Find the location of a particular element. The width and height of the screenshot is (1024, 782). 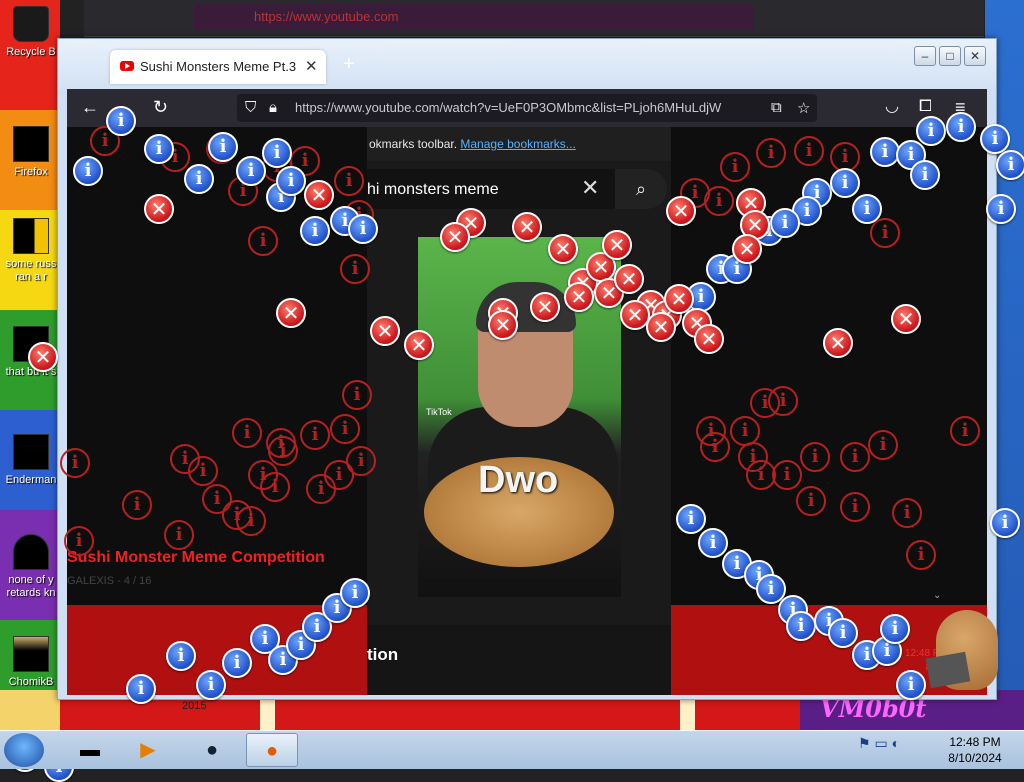

lock-icon: 🔒︎ is located at coordinates (273, 107).